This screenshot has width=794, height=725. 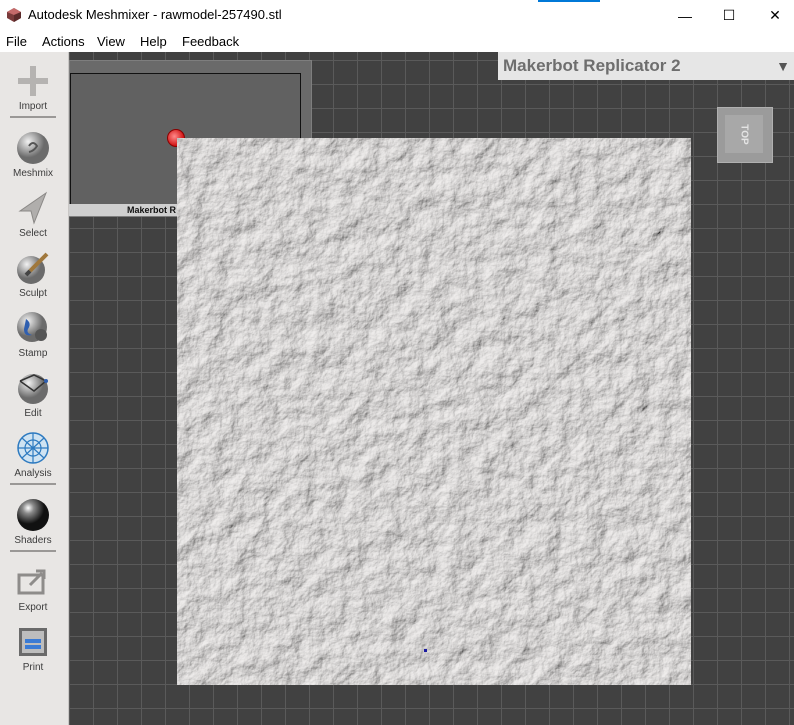 I want to click on edit-sphere-icon, so click(x=33, y=388).